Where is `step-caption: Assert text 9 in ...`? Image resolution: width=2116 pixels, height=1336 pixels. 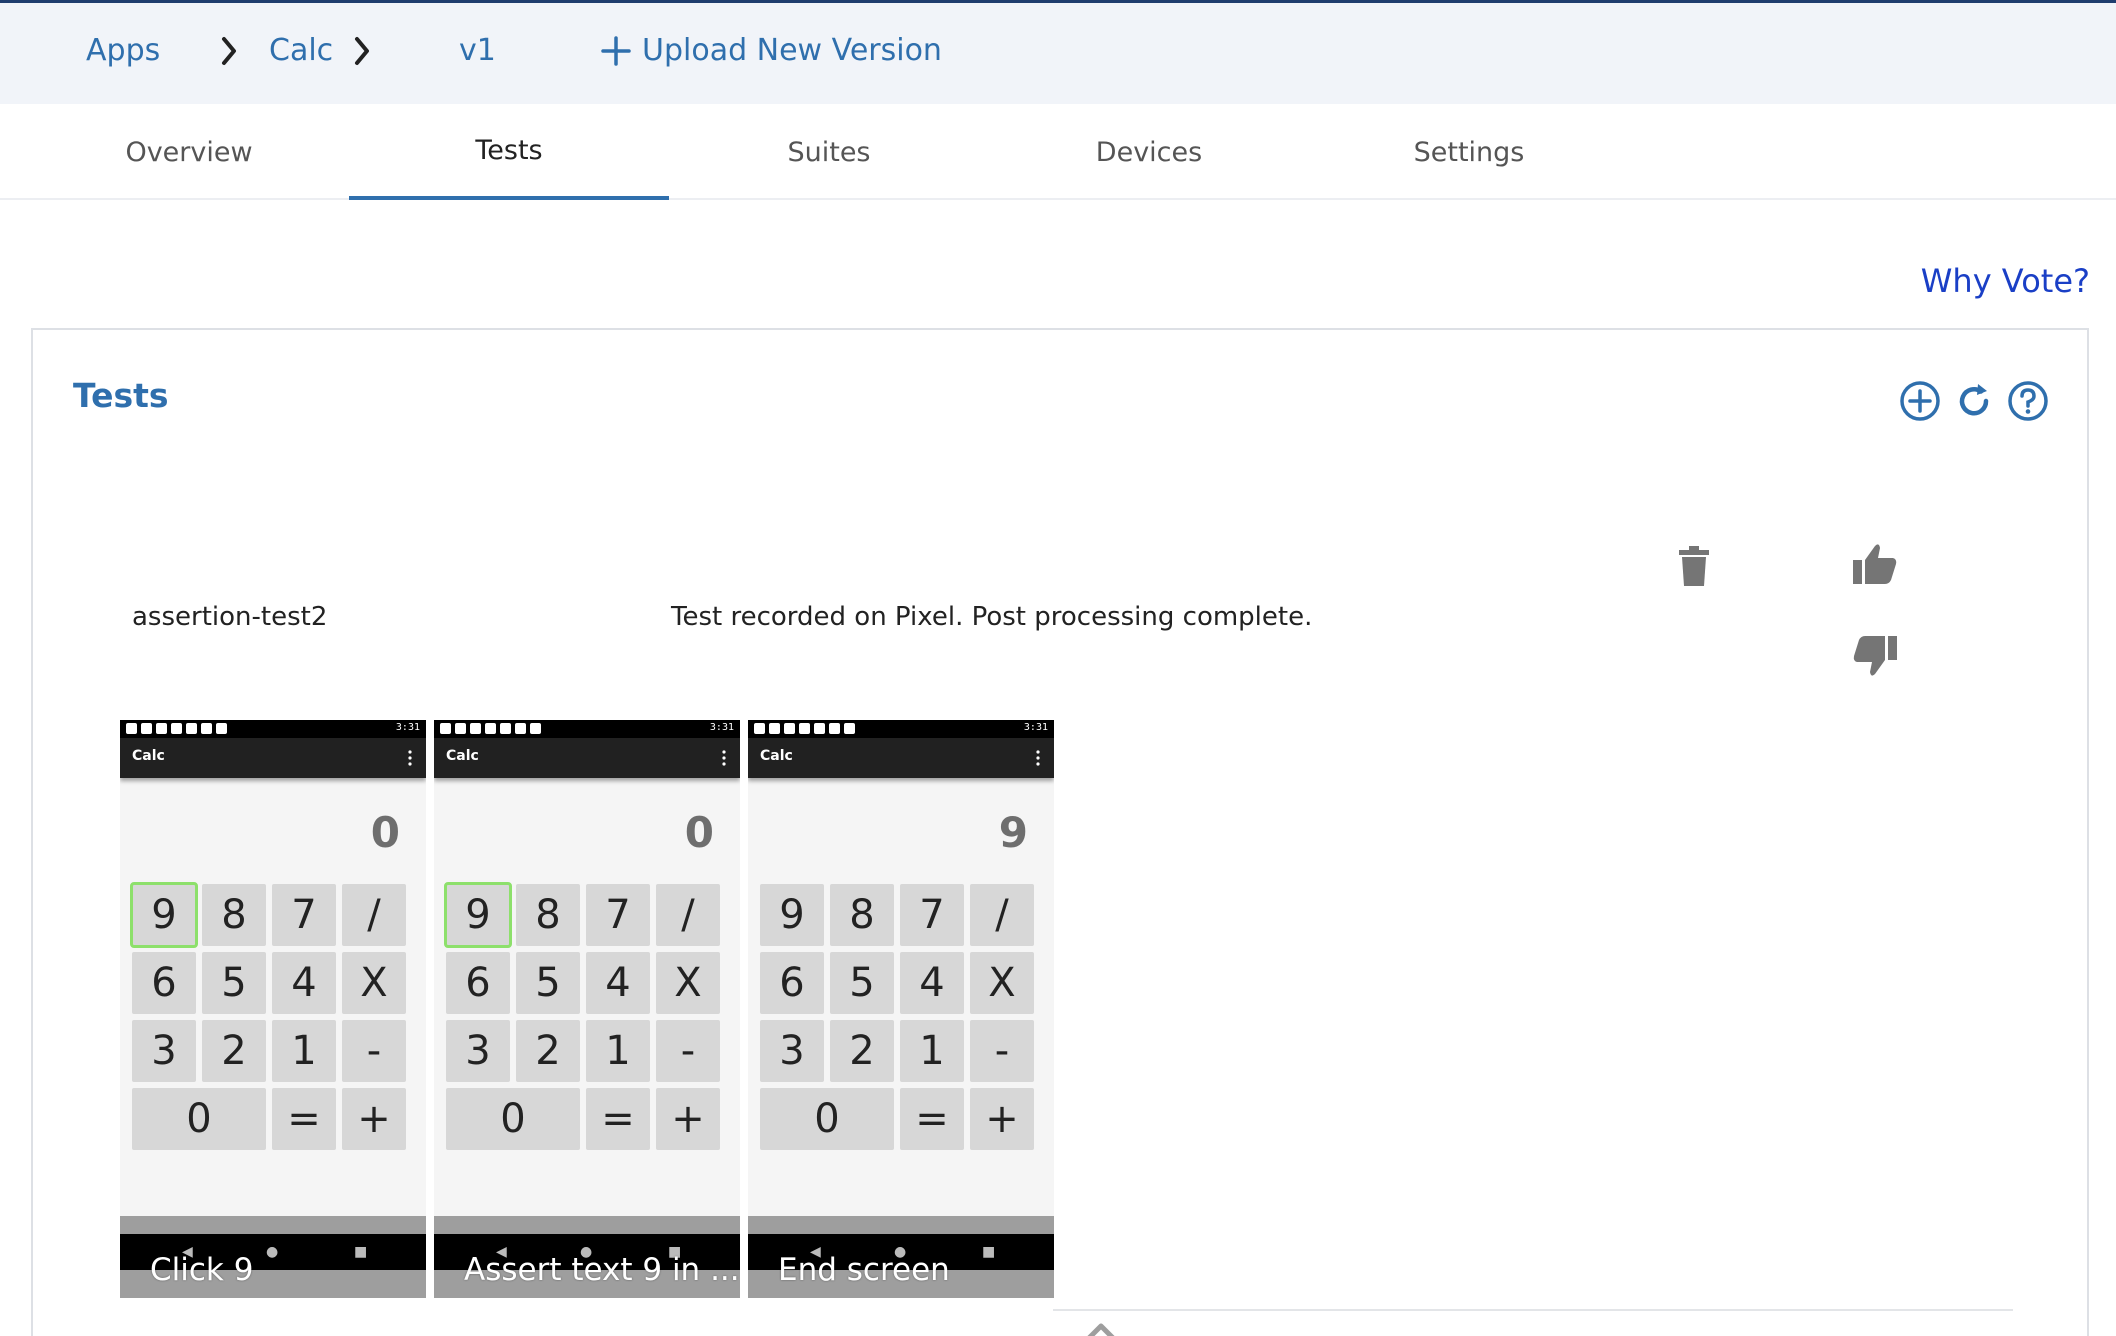 step-caption: Assert text 9 in ... is located at coordinates (602, 1270).